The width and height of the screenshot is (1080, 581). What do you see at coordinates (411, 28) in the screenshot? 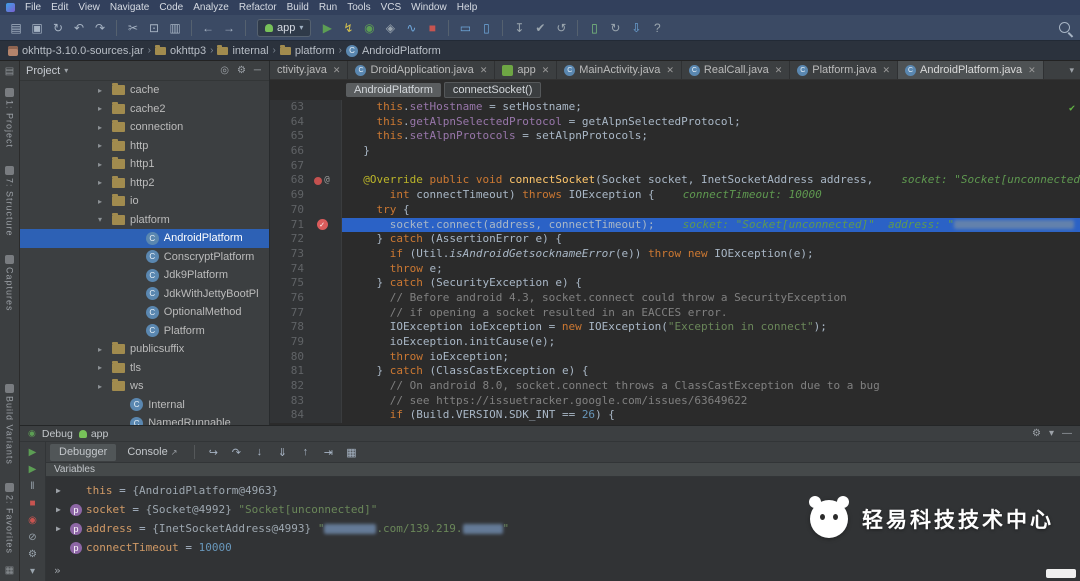
I see `profiler-button: ∿` at bounding box center [411, 28].